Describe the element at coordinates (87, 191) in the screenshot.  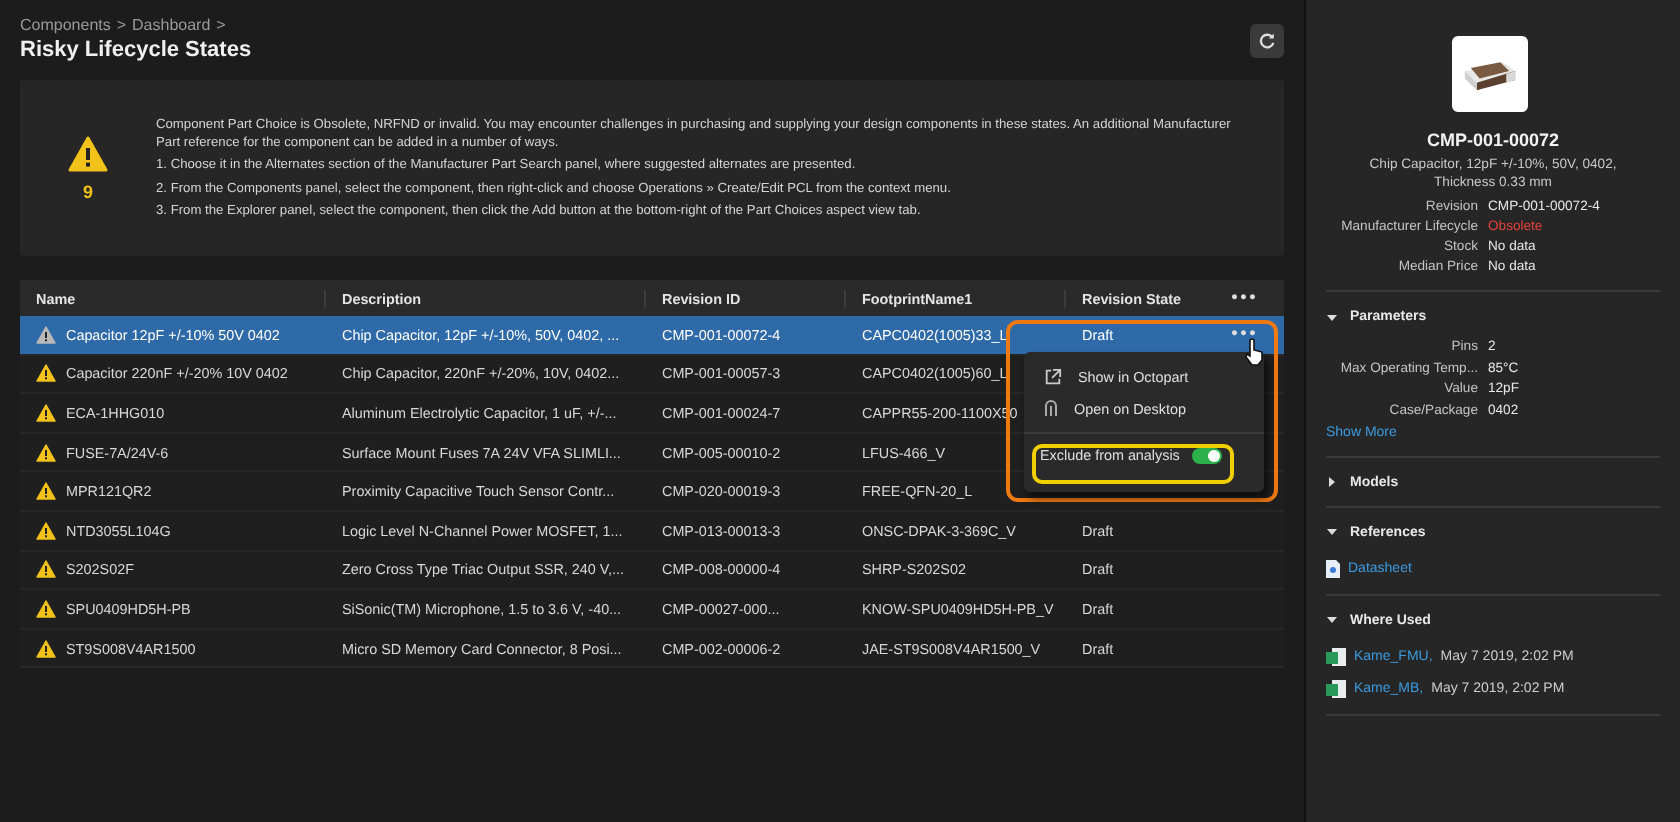
I see `warning-count: 9` at that location.